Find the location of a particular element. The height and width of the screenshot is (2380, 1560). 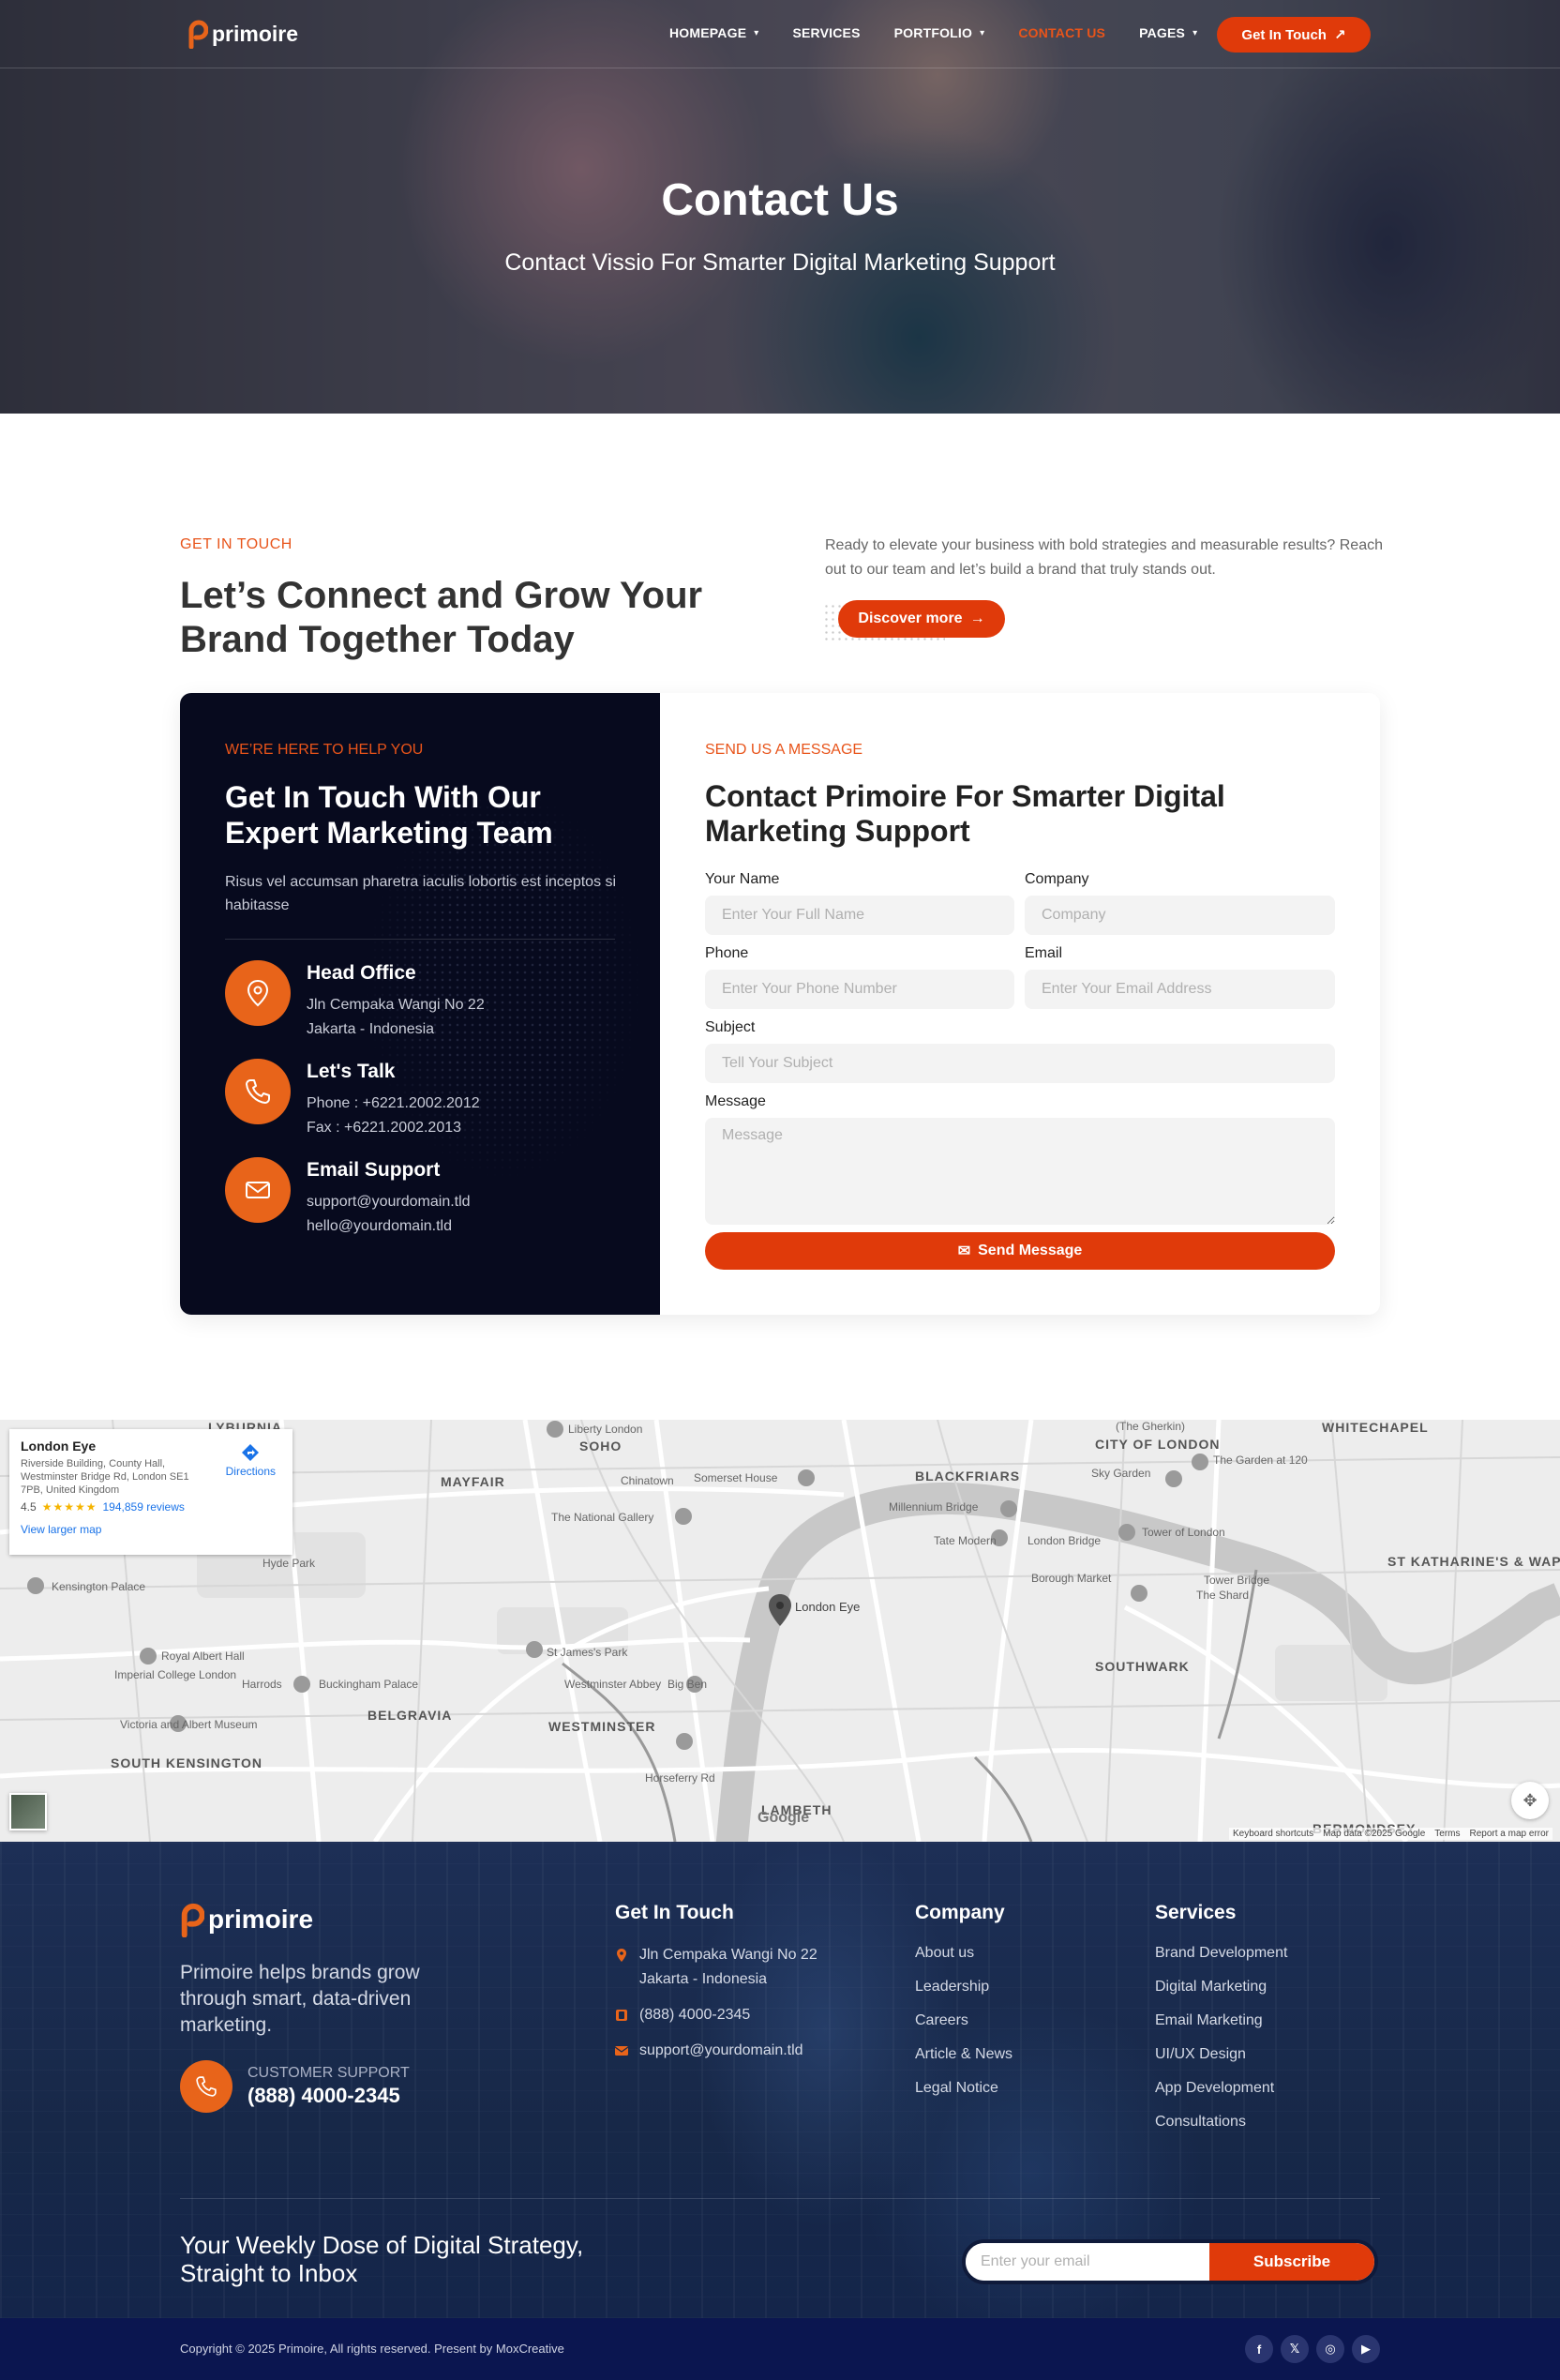

map-place-label: Westminster Abbey is located at coordinates (612, 1684).